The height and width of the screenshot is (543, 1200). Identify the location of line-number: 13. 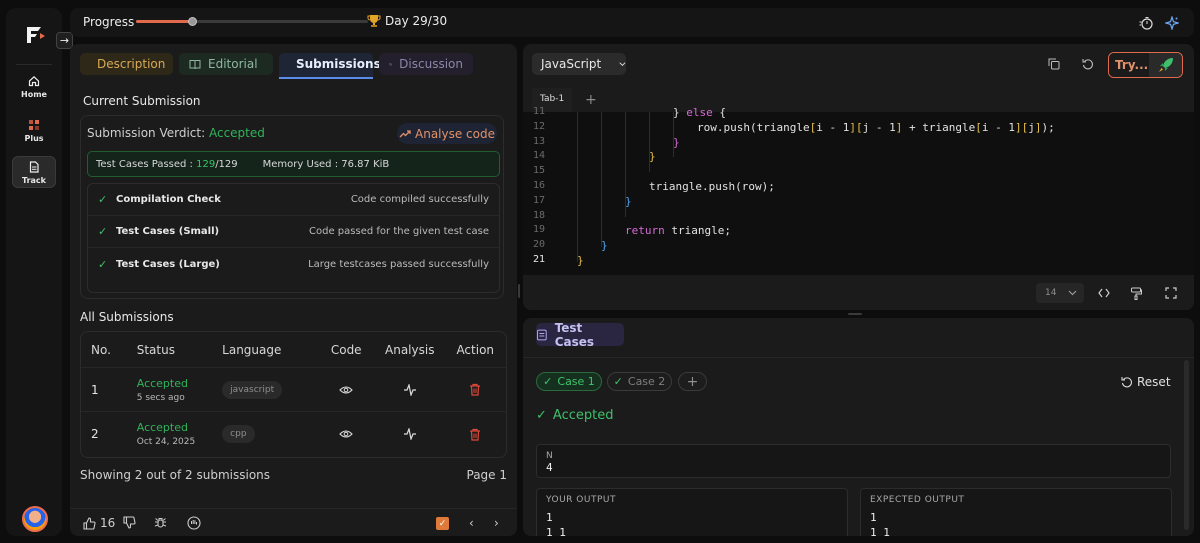
(538, 141).